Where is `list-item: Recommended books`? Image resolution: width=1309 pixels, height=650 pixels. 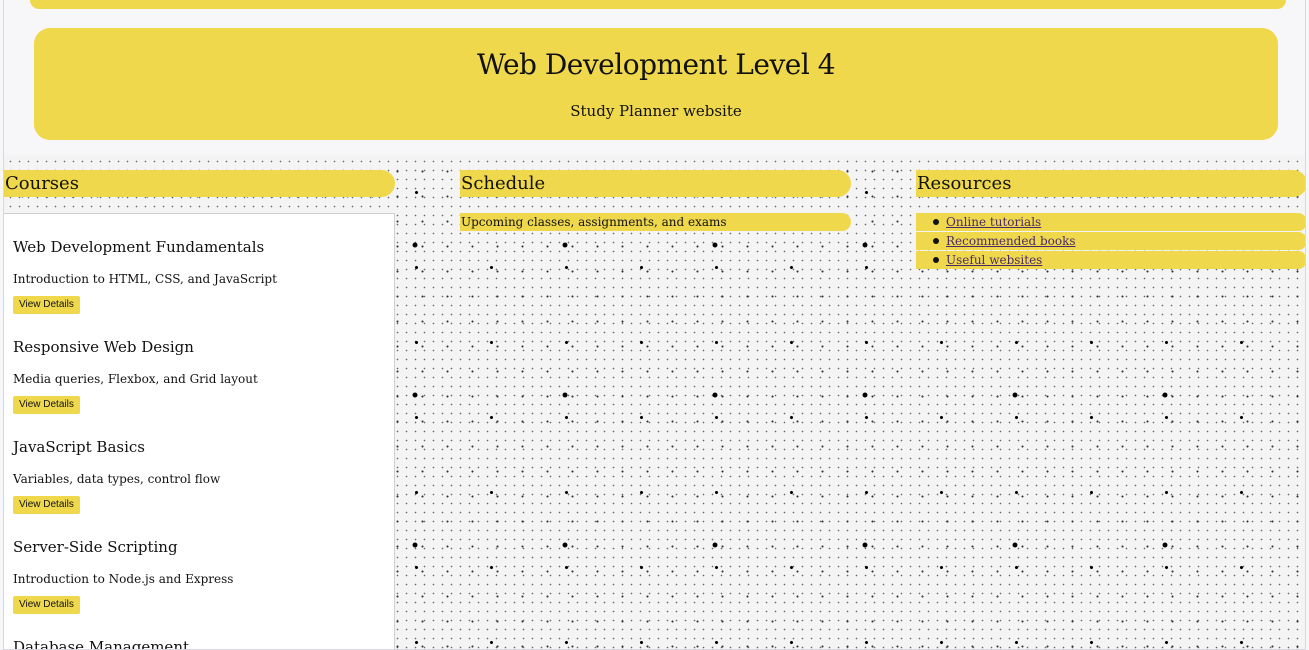
list-item: Recommended books is located at coordinates (1110, 241).